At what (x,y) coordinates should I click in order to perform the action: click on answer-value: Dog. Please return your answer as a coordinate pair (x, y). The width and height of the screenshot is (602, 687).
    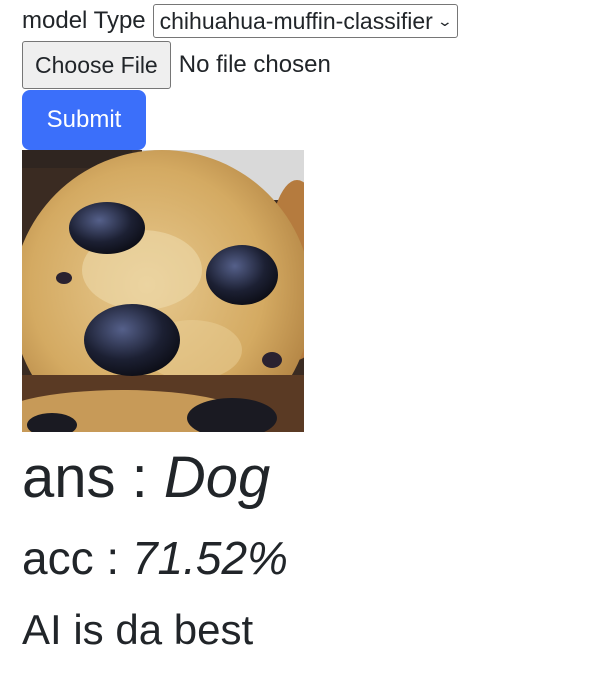
    Looking at the image, I should click on (217, 477).